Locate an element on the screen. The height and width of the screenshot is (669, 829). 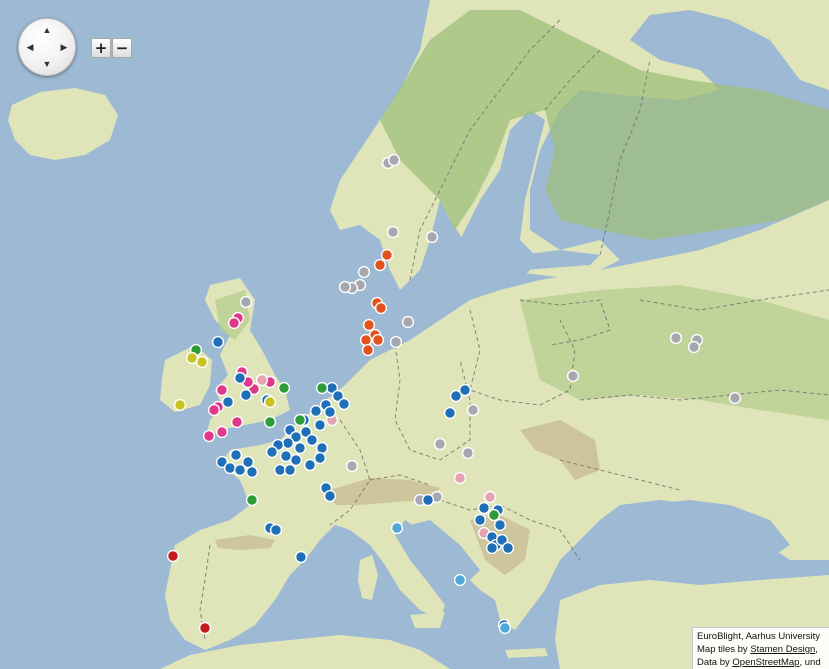
pan-down-icon: ▼ is located at coordinates (47, 64).